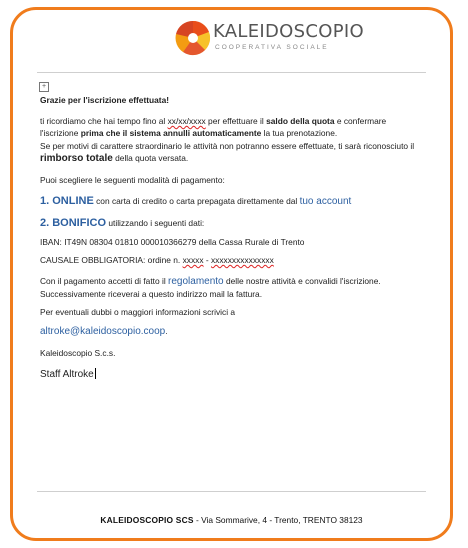 Image resolution: width=468 pixels, height=548 pixels. I want to click on payment-option-transfer: 2. BONIFICO utilizzando i seguenti dati:, so click(122, 223).